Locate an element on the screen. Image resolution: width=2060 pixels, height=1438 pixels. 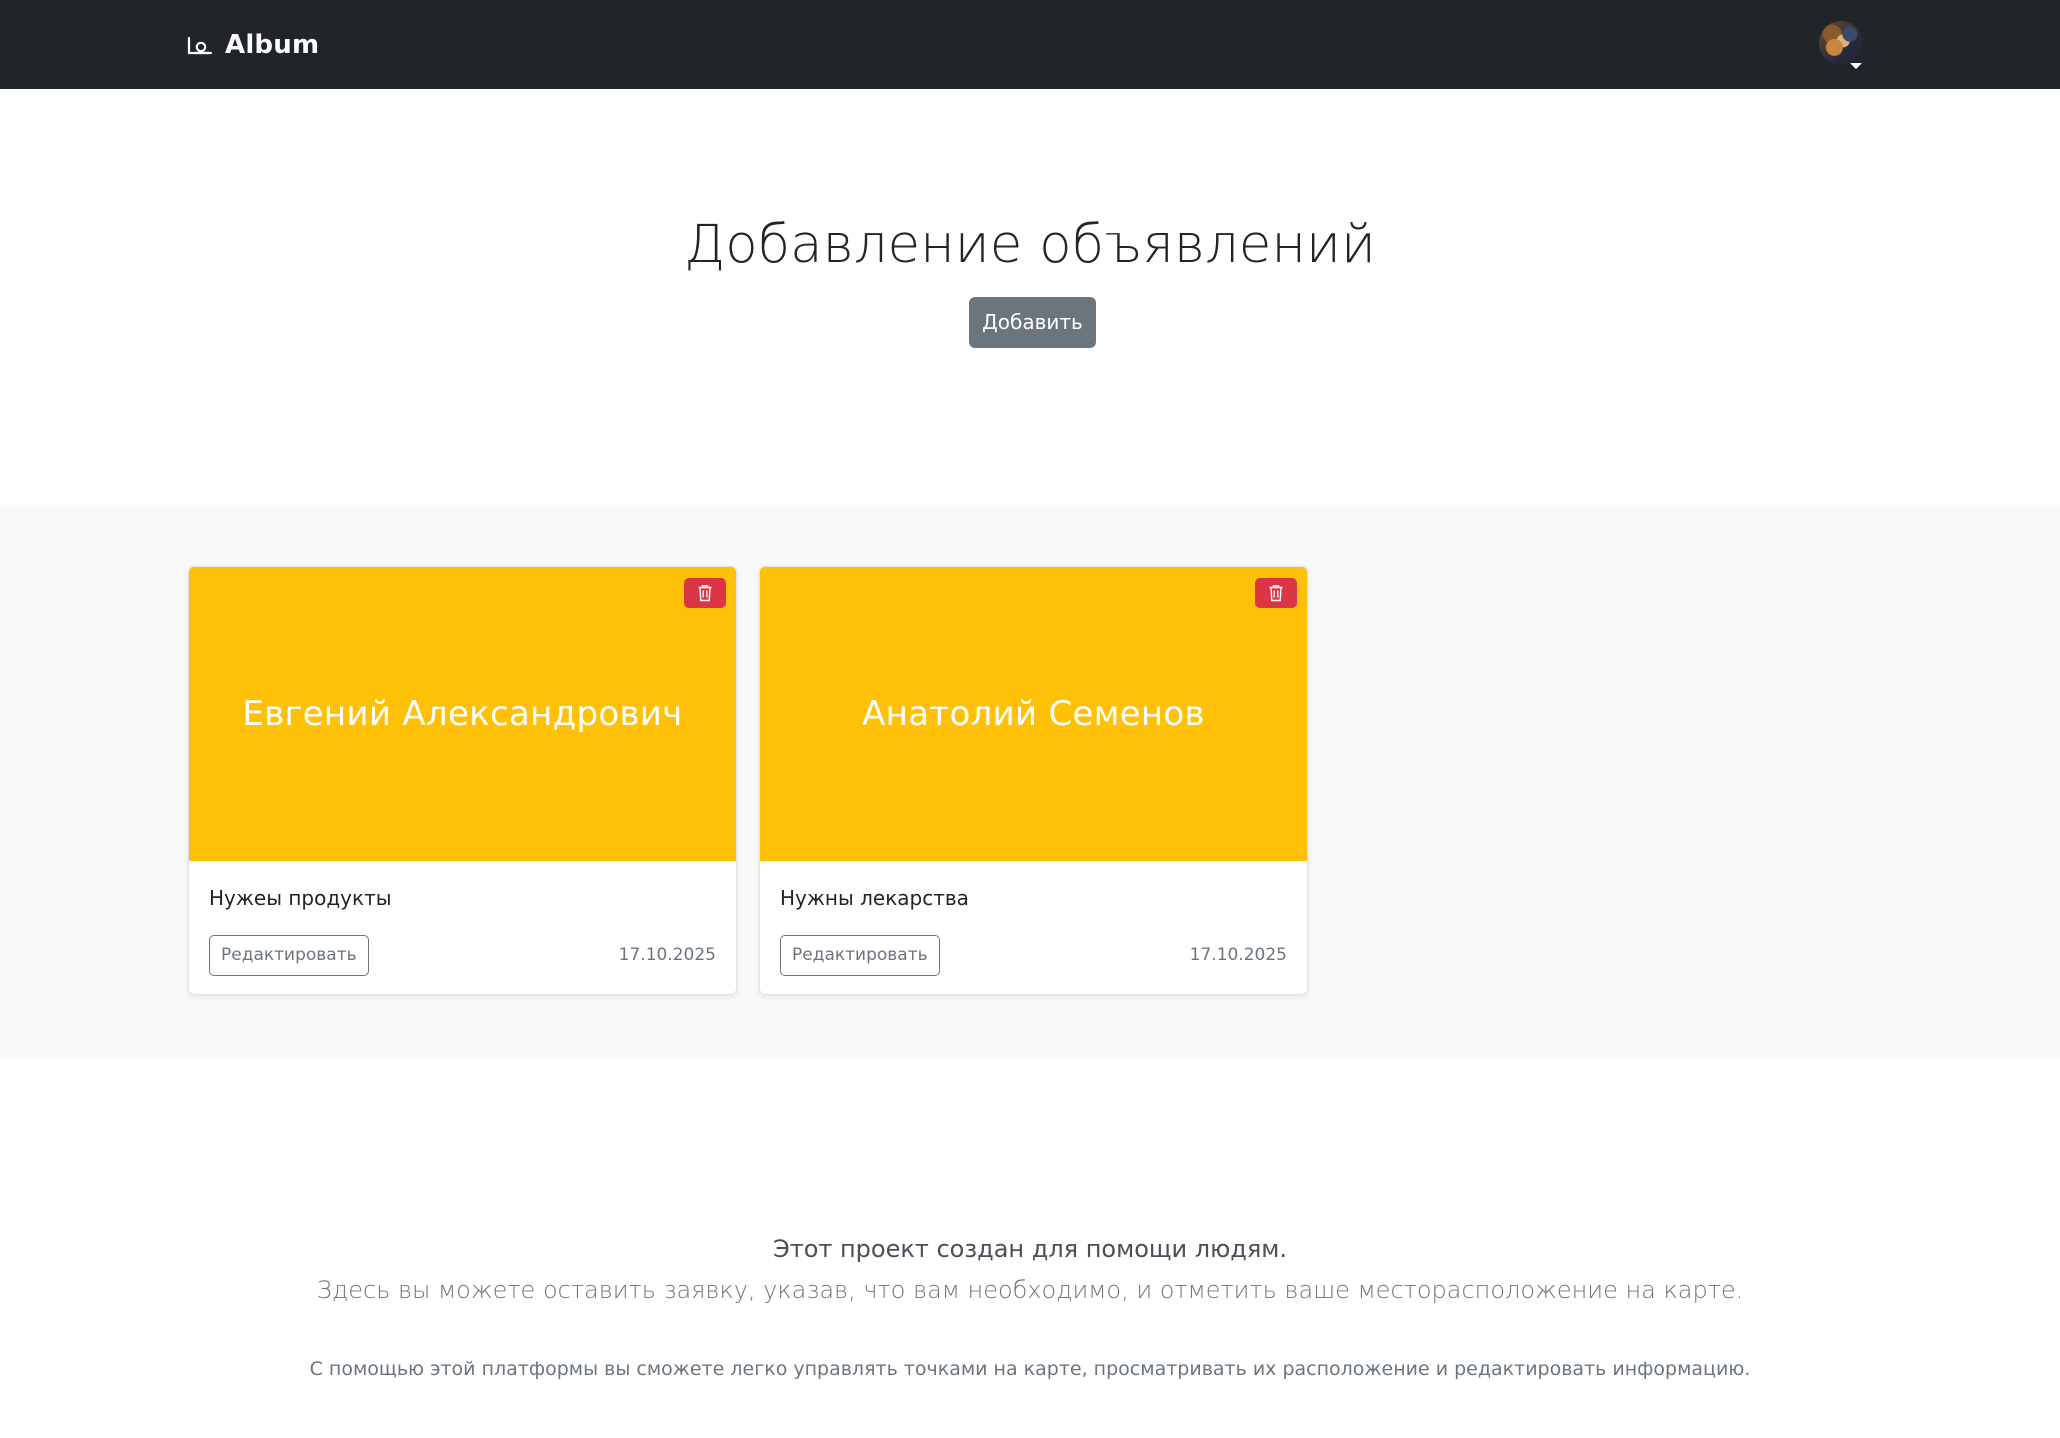
user-avatar is located at coordinates (1841, 43).